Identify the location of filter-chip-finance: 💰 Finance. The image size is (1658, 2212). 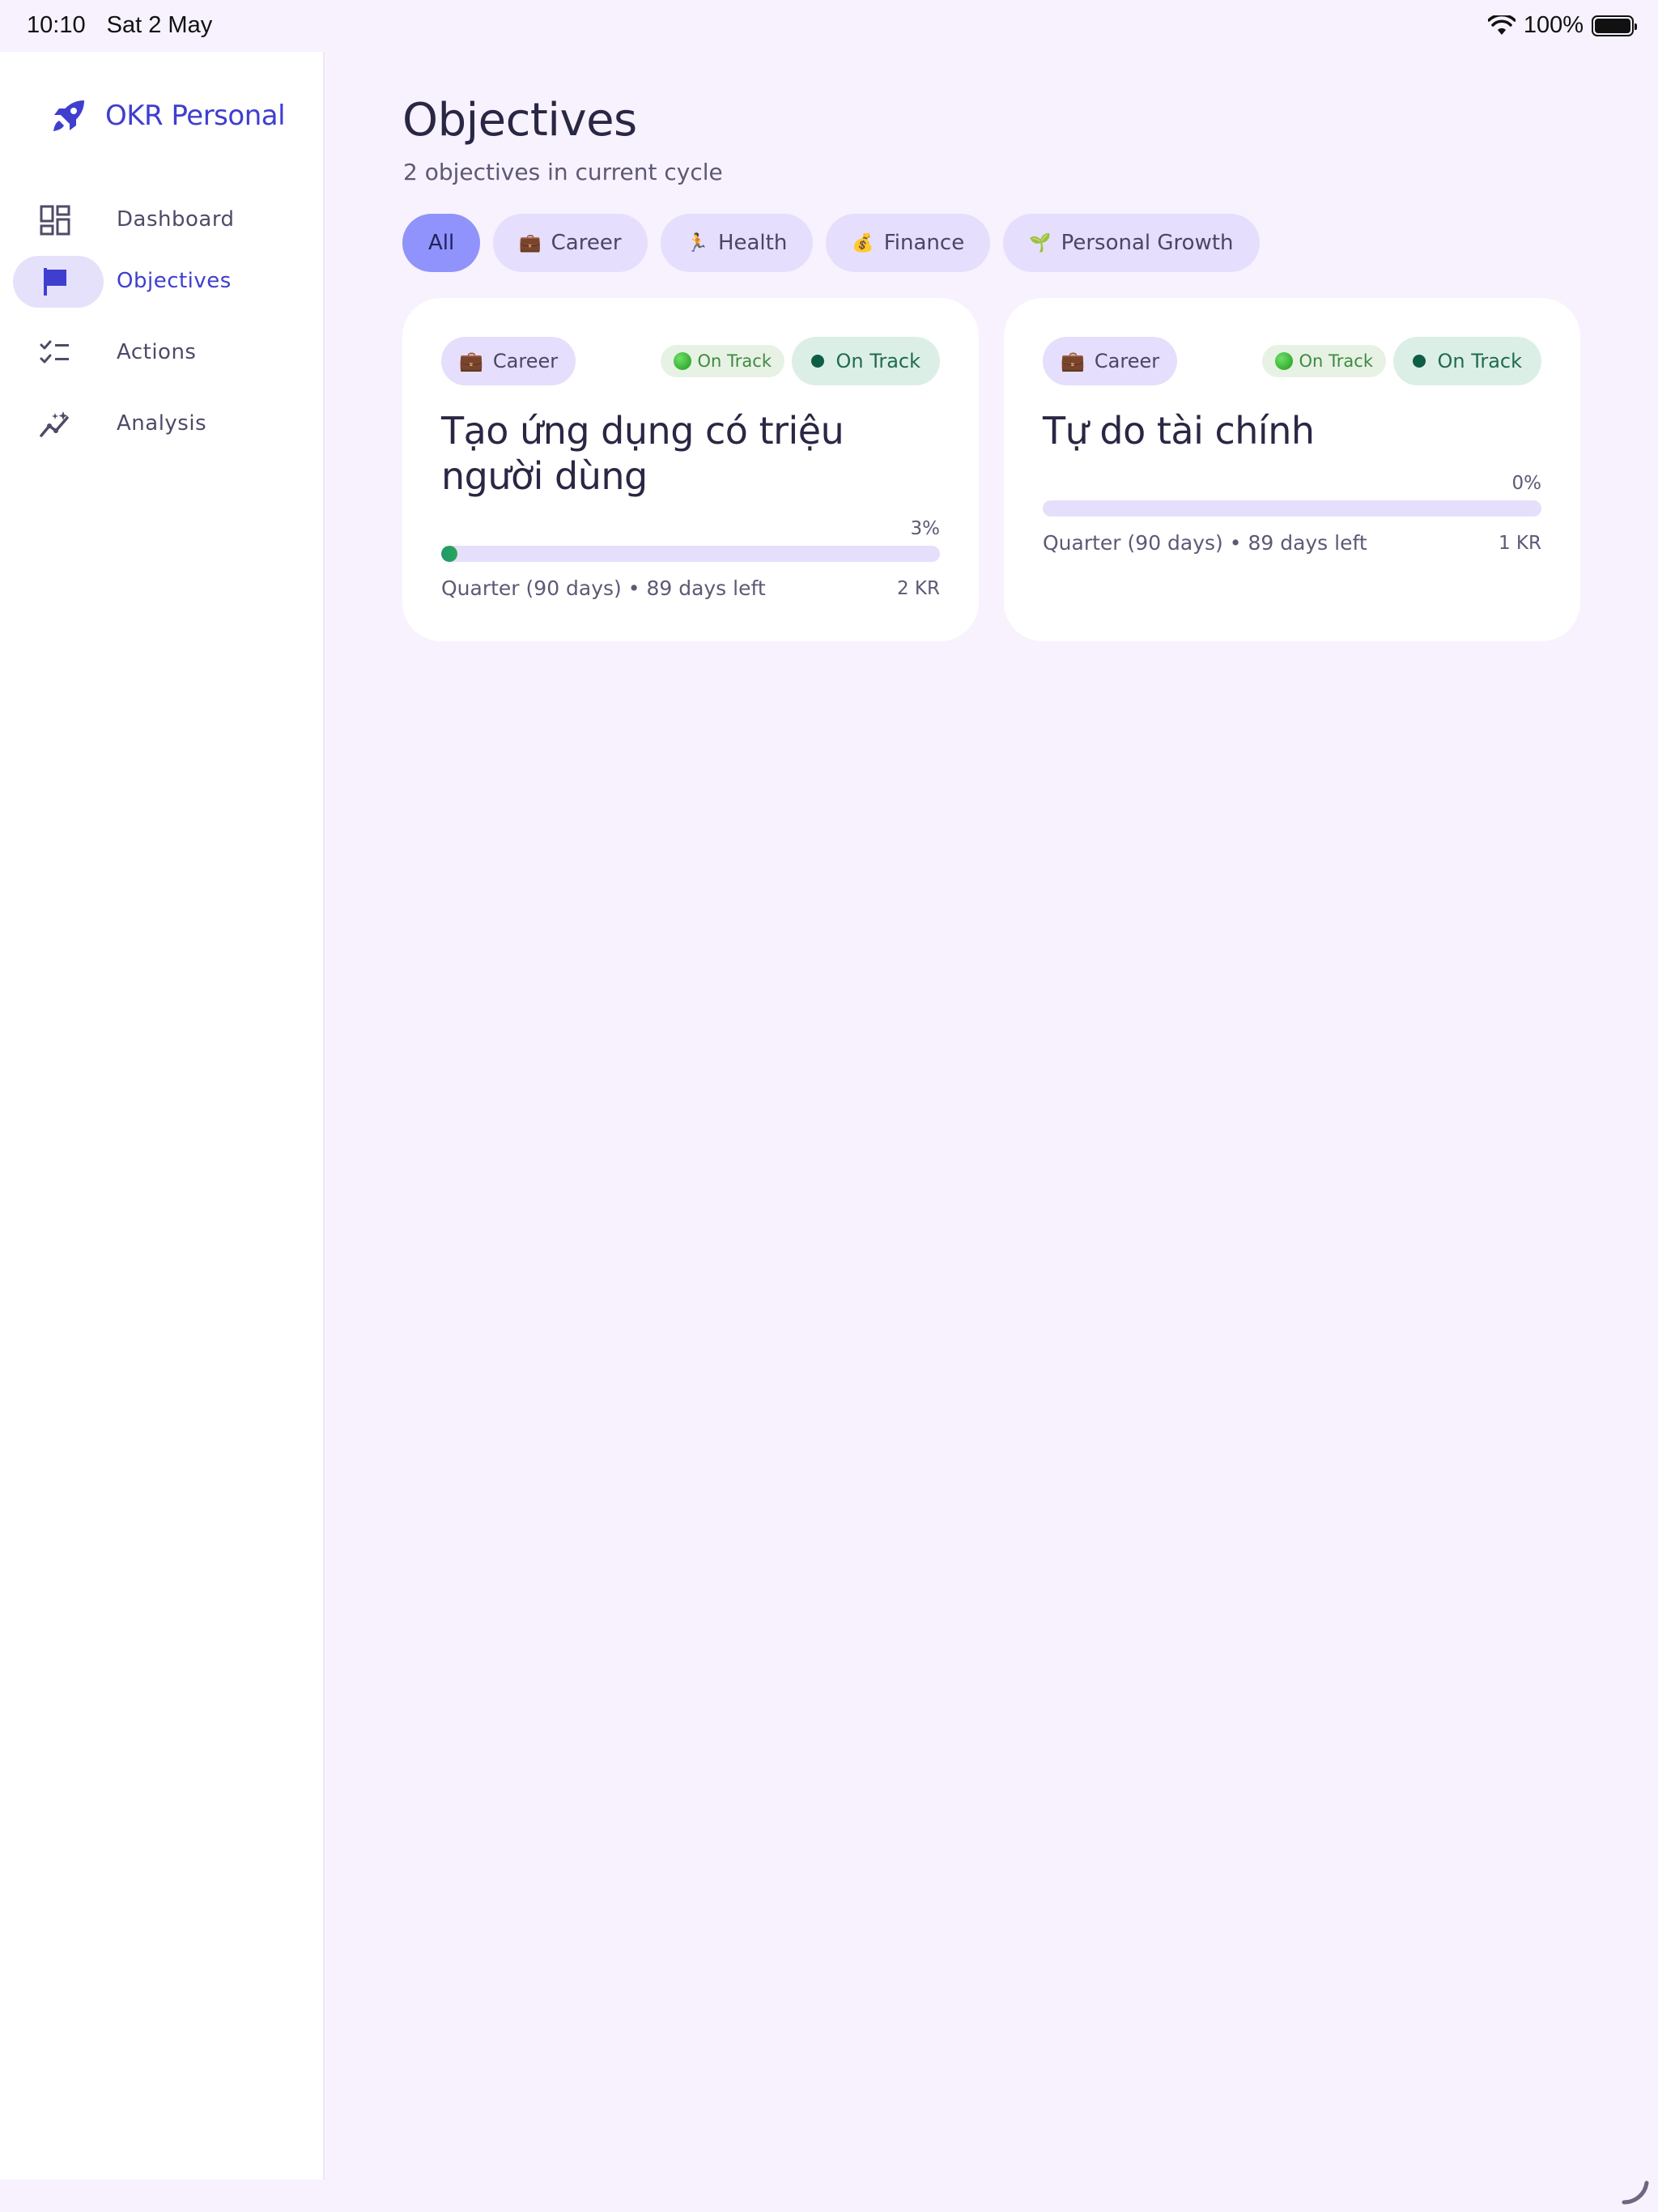
(908, 243).